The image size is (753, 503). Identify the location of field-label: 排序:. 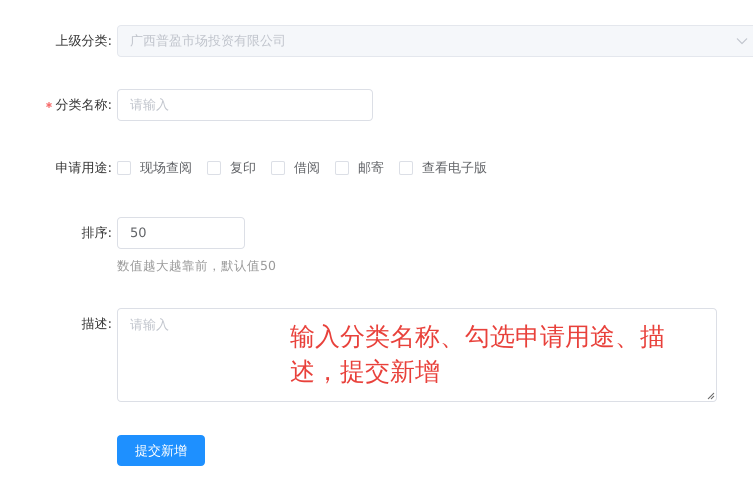
(97, 233).